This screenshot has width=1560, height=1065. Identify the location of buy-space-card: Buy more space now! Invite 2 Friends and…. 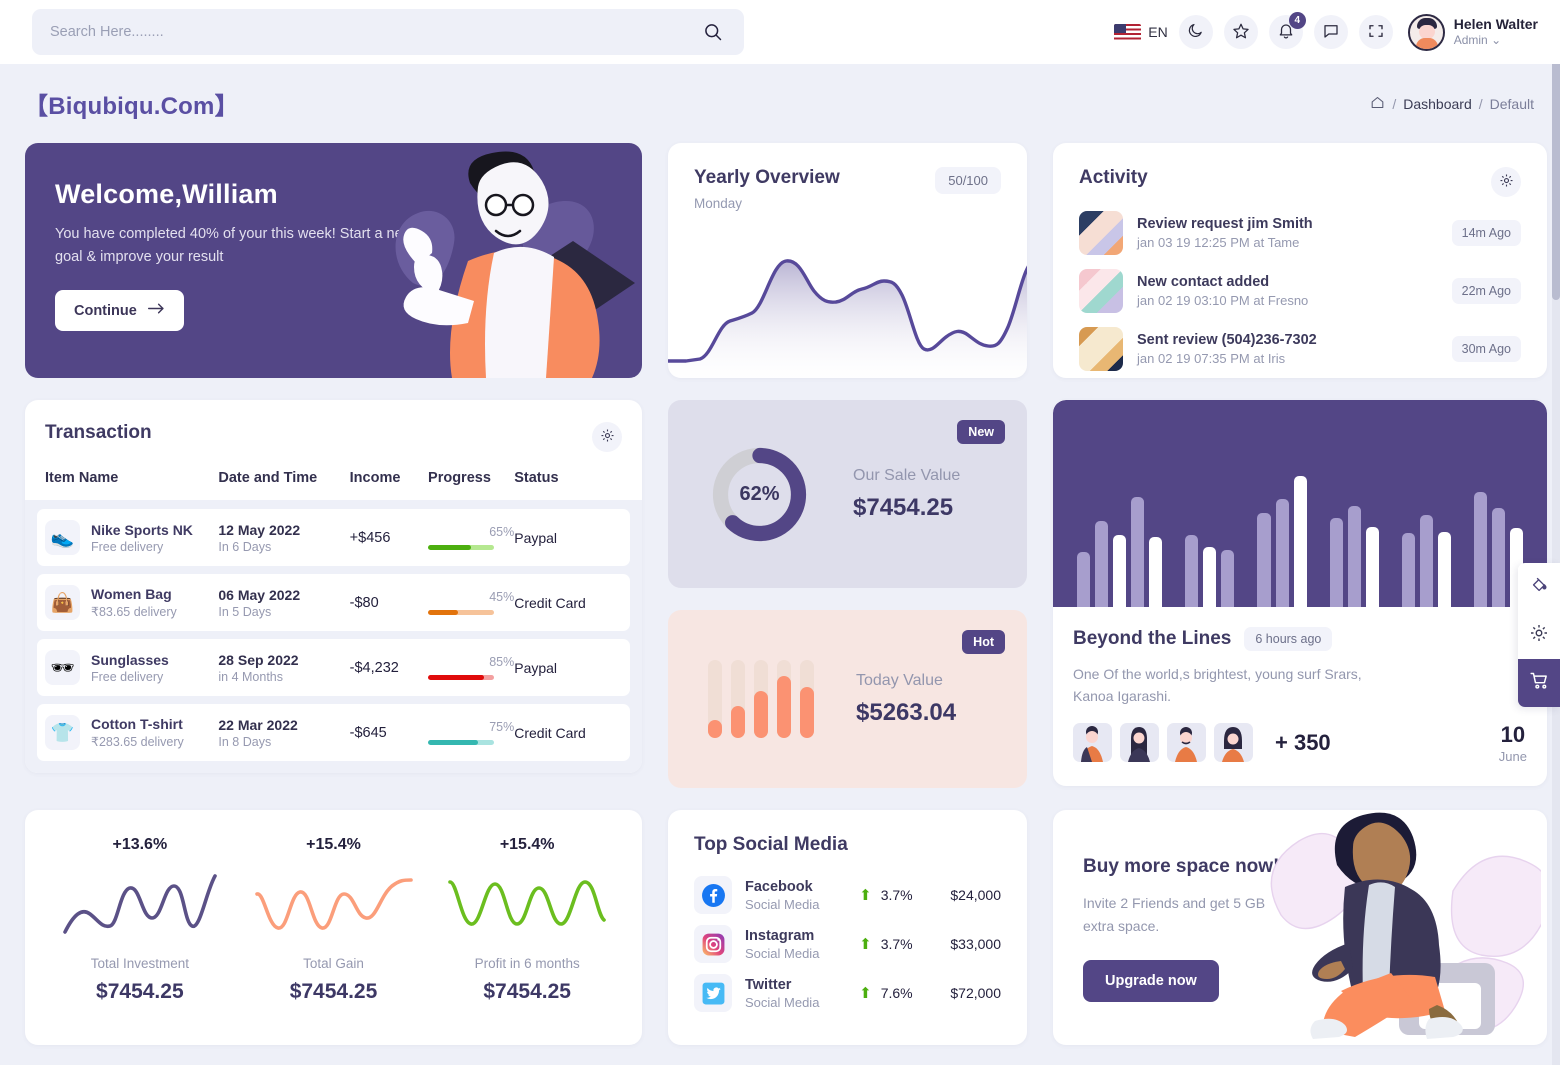
(1300, 927).